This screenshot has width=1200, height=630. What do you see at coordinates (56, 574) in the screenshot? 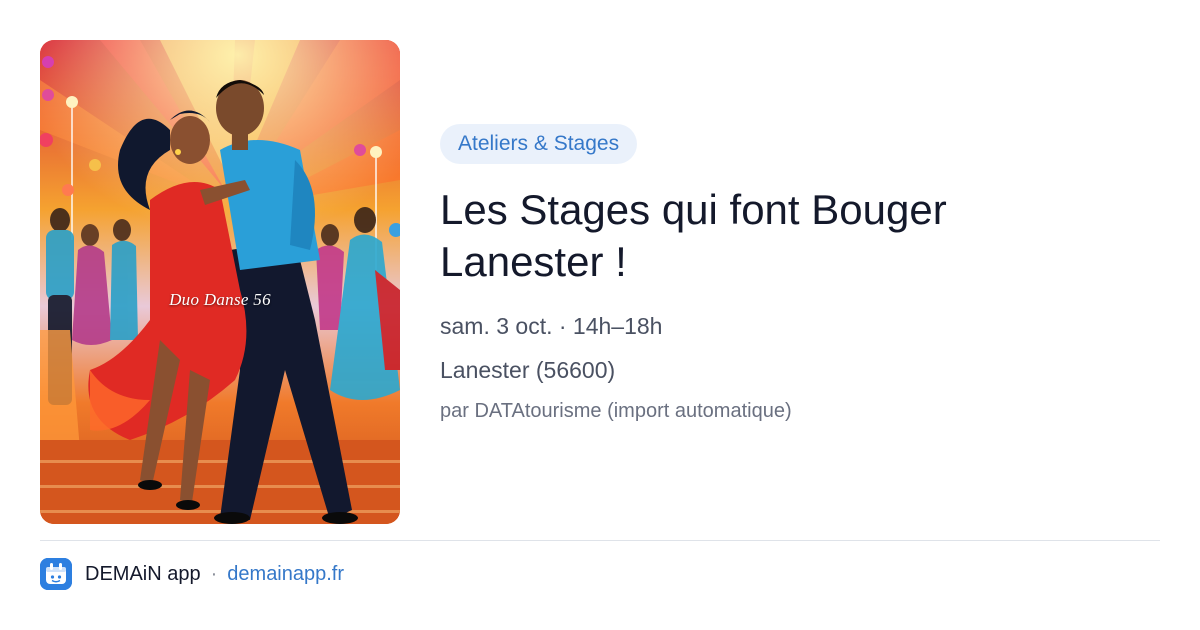
I see `app-logo-icon` at bounding box center [56, 574].